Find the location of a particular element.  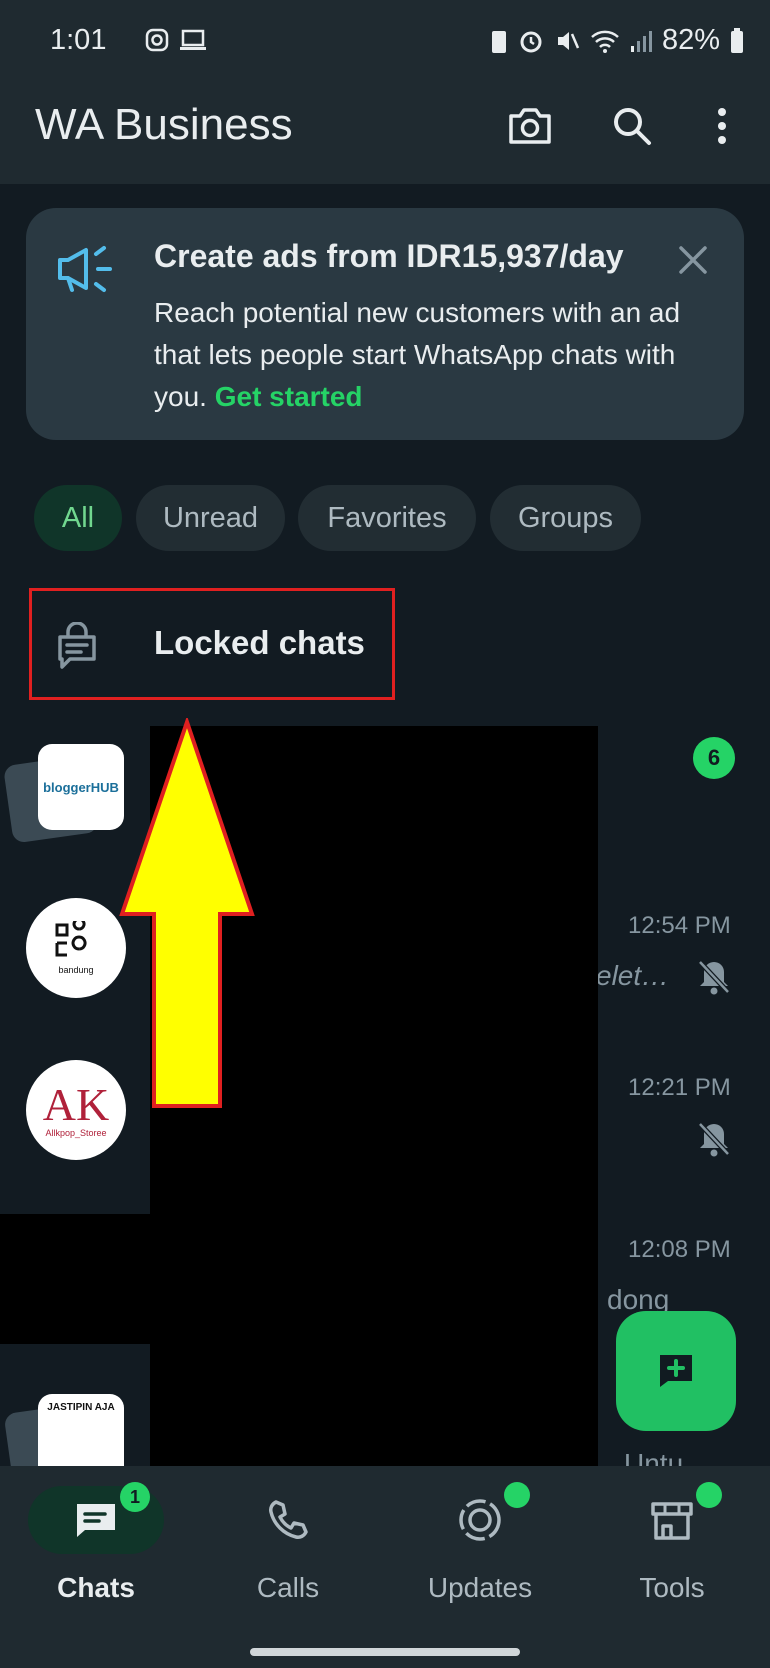

search-button is located at coordinates (632, 126).